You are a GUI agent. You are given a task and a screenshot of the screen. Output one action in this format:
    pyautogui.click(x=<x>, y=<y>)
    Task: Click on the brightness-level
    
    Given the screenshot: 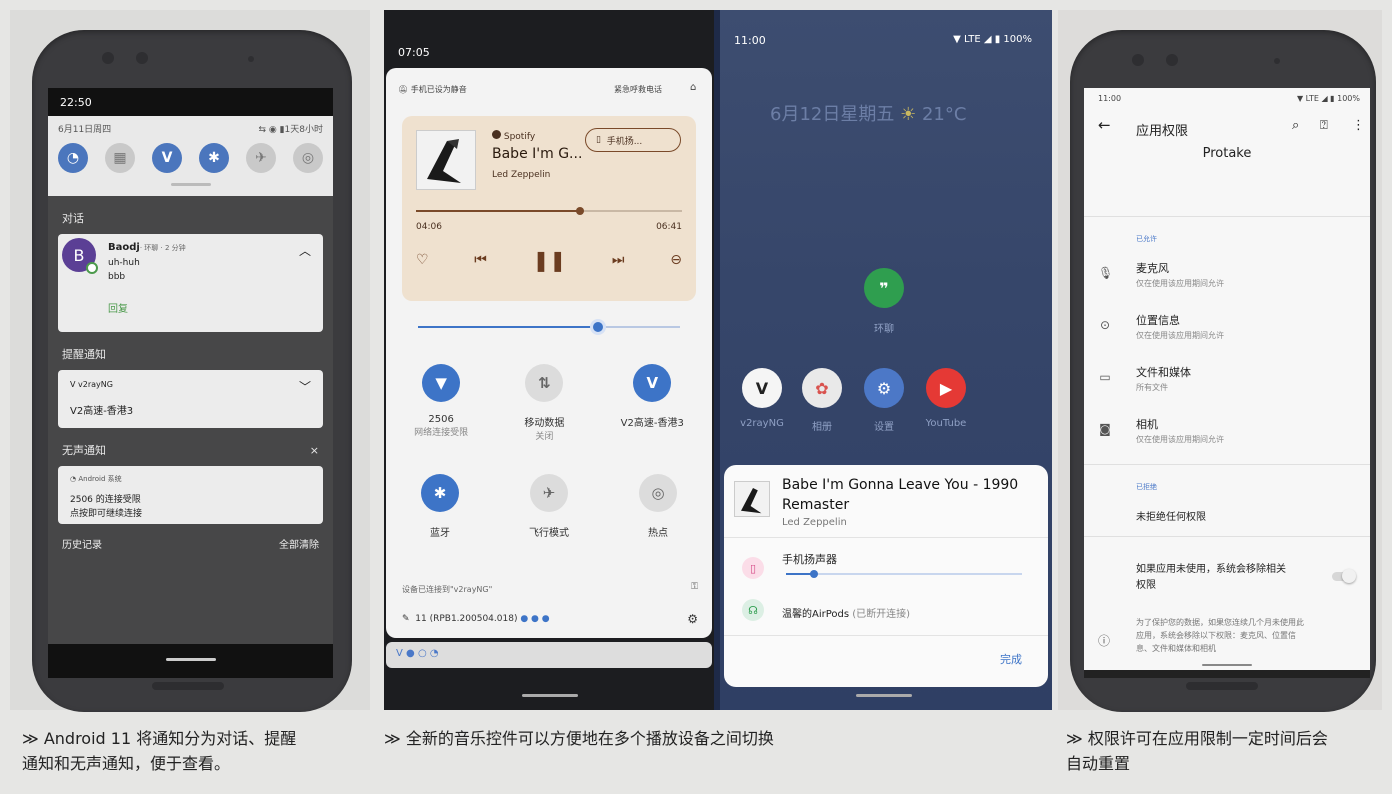 What is the action you would take?
    pyautogui.click(x=507, y=327)
    